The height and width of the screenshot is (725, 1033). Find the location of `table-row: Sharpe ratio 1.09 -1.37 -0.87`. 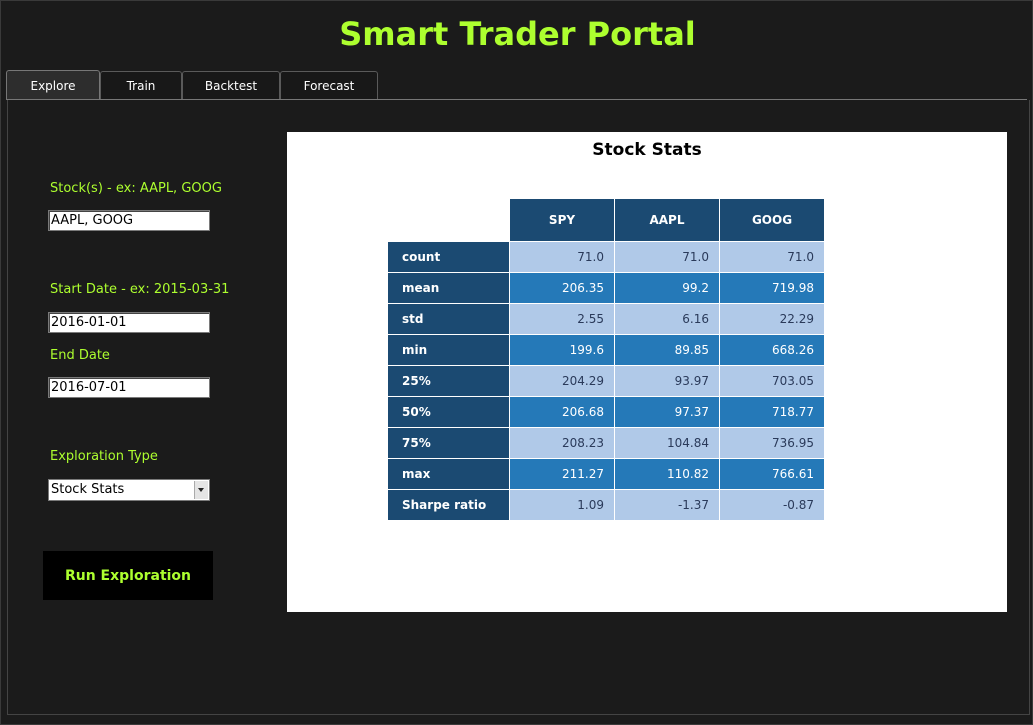

table-row: Sharpe ratio 1.09 -1.37 -0.87 is located at coordinates (606, 505).